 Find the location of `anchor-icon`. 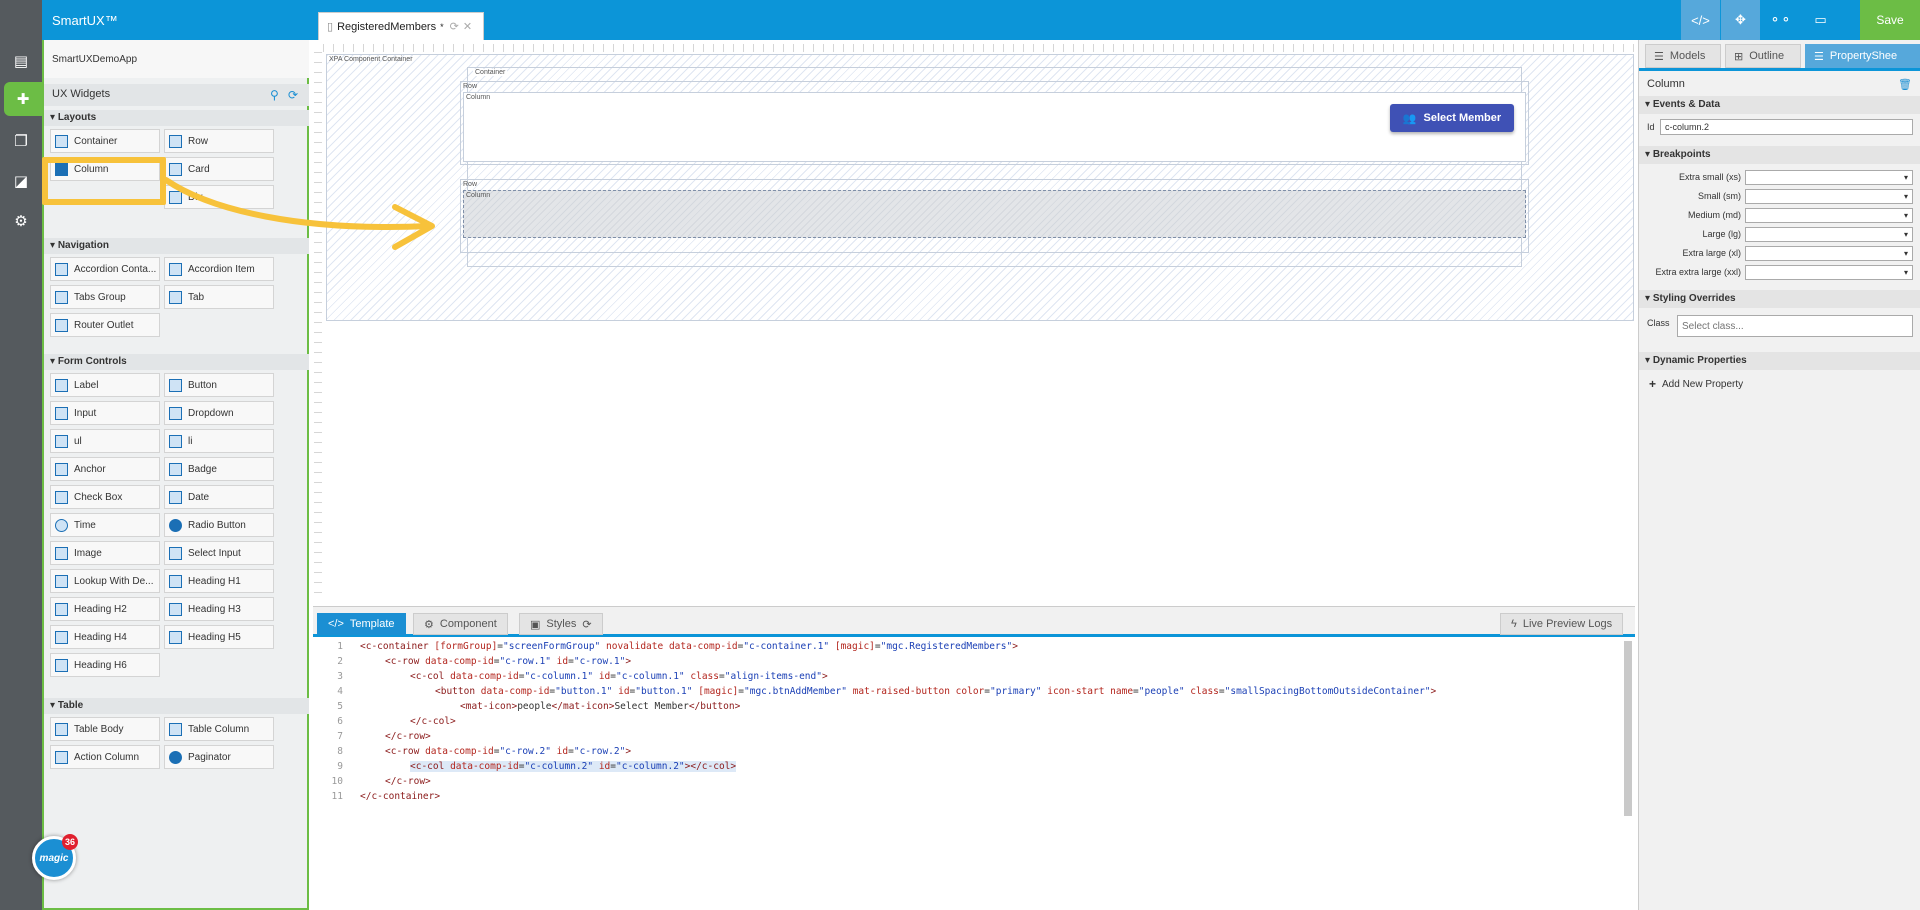

anchor-icon is located at coordinates (61, 469).